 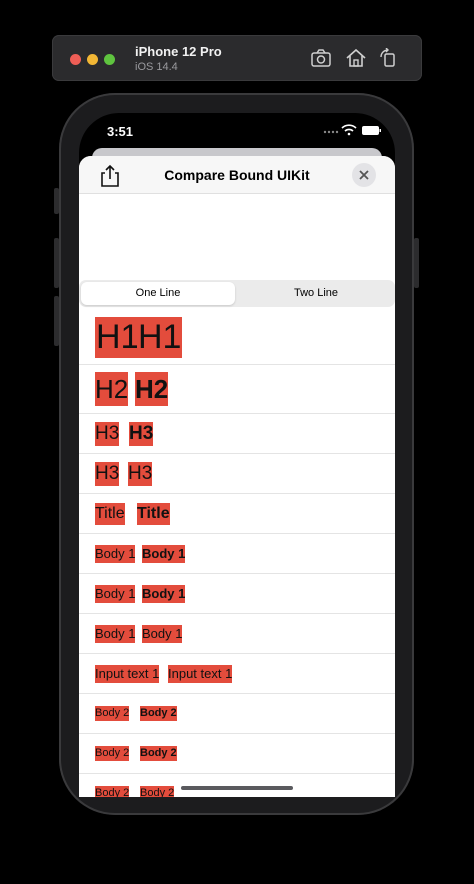 What do you see at coordinates (220, 125) in the screenshot?
I see `notch` at bounding box center [220, 125].